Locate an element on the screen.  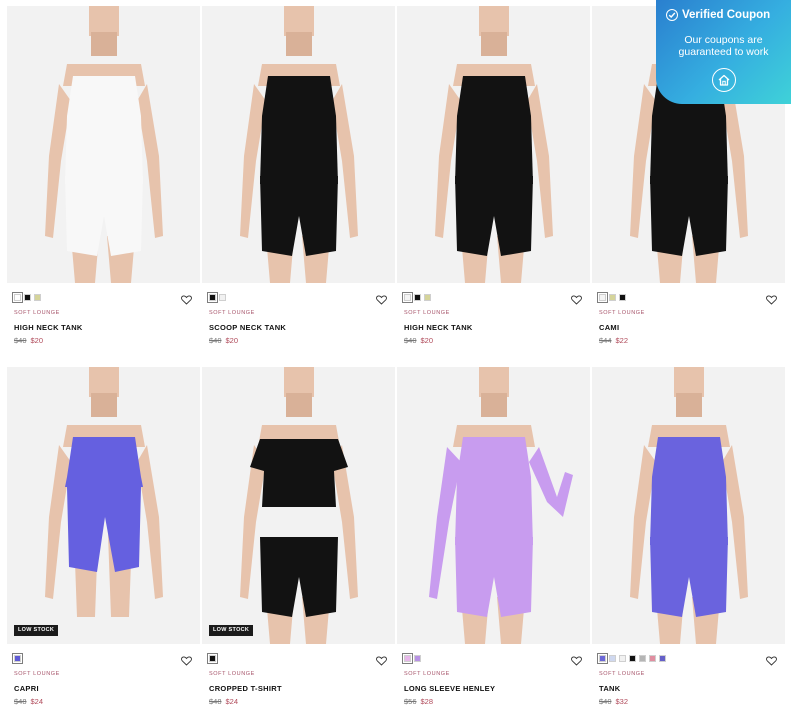
product-card: SOFT LOUNGE TANK $40 $32 is located at coordinates (688, 544).